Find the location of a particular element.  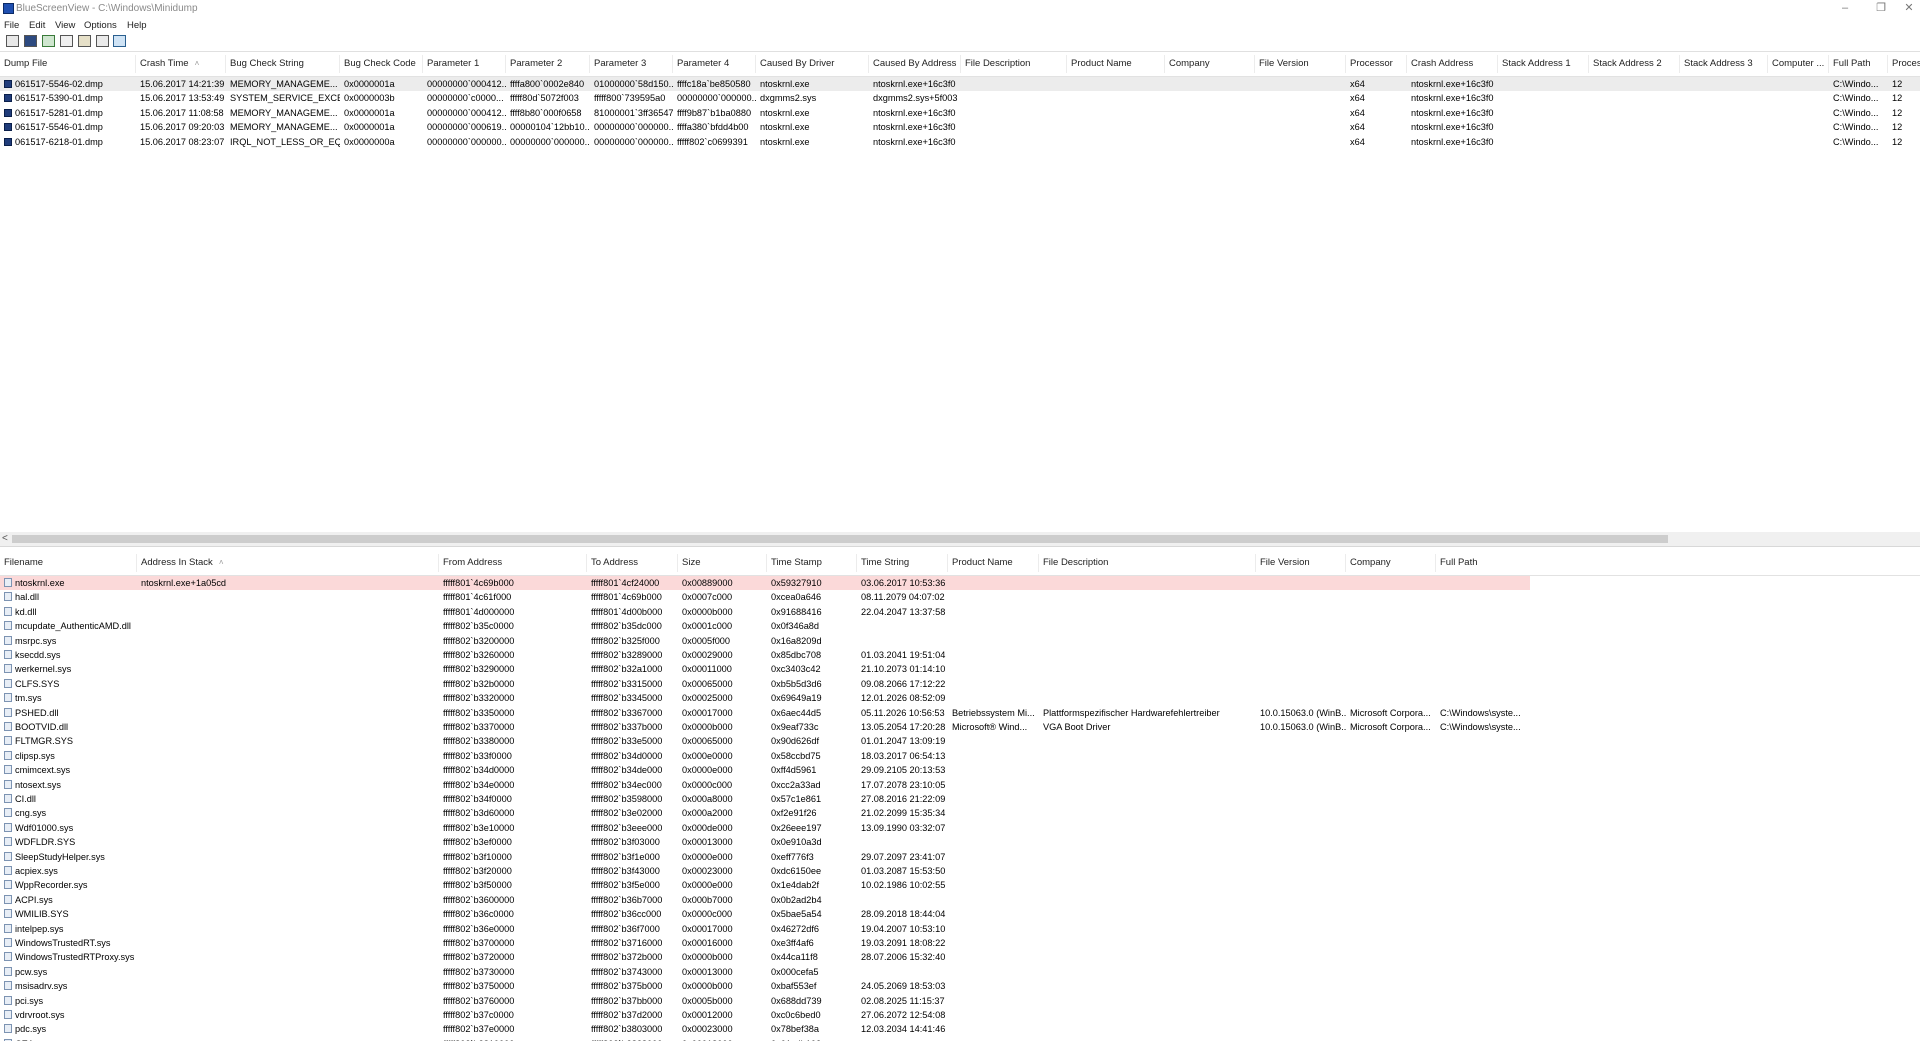

scroll-thumb is located at coordinates (840, 539).